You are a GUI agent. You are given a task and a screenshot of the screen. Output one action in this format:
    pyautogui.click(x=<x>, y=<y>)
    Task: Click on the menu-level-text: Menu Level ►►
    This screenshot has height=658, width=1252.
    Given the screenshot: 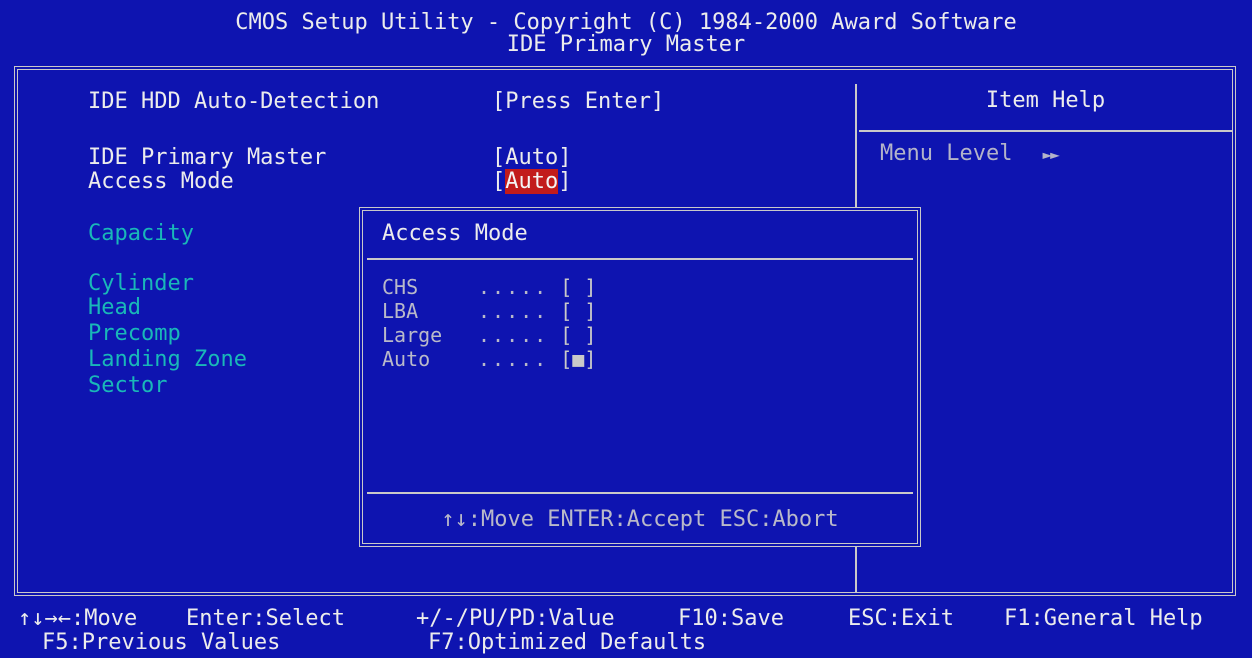 What is the action you would take?
    pyautogui.click(x=970, y=154)
    